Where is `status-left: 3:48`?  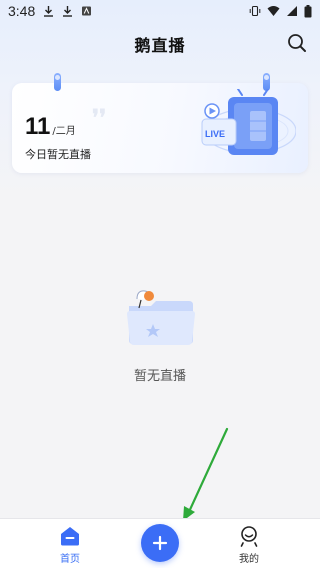
status-left: 3:48 is located at coordinates (50, 11).